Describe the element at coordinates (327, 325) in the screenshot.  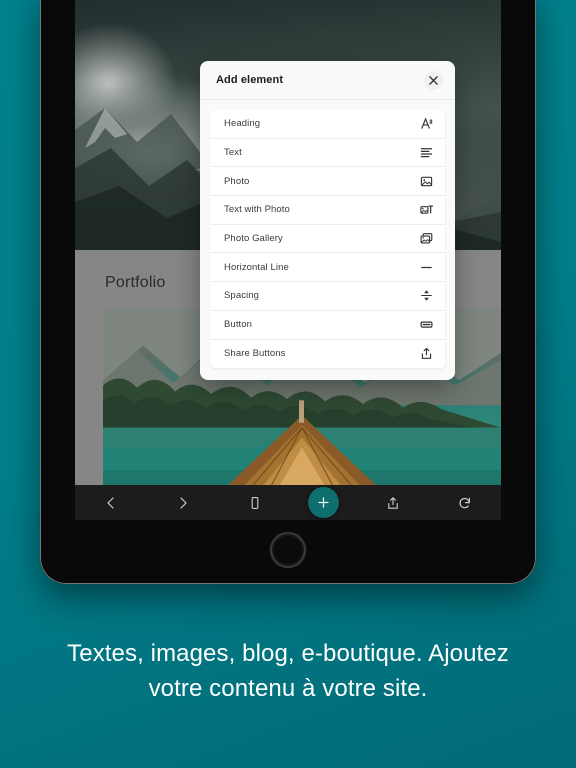
I see `list-item-button: Button` at that location.